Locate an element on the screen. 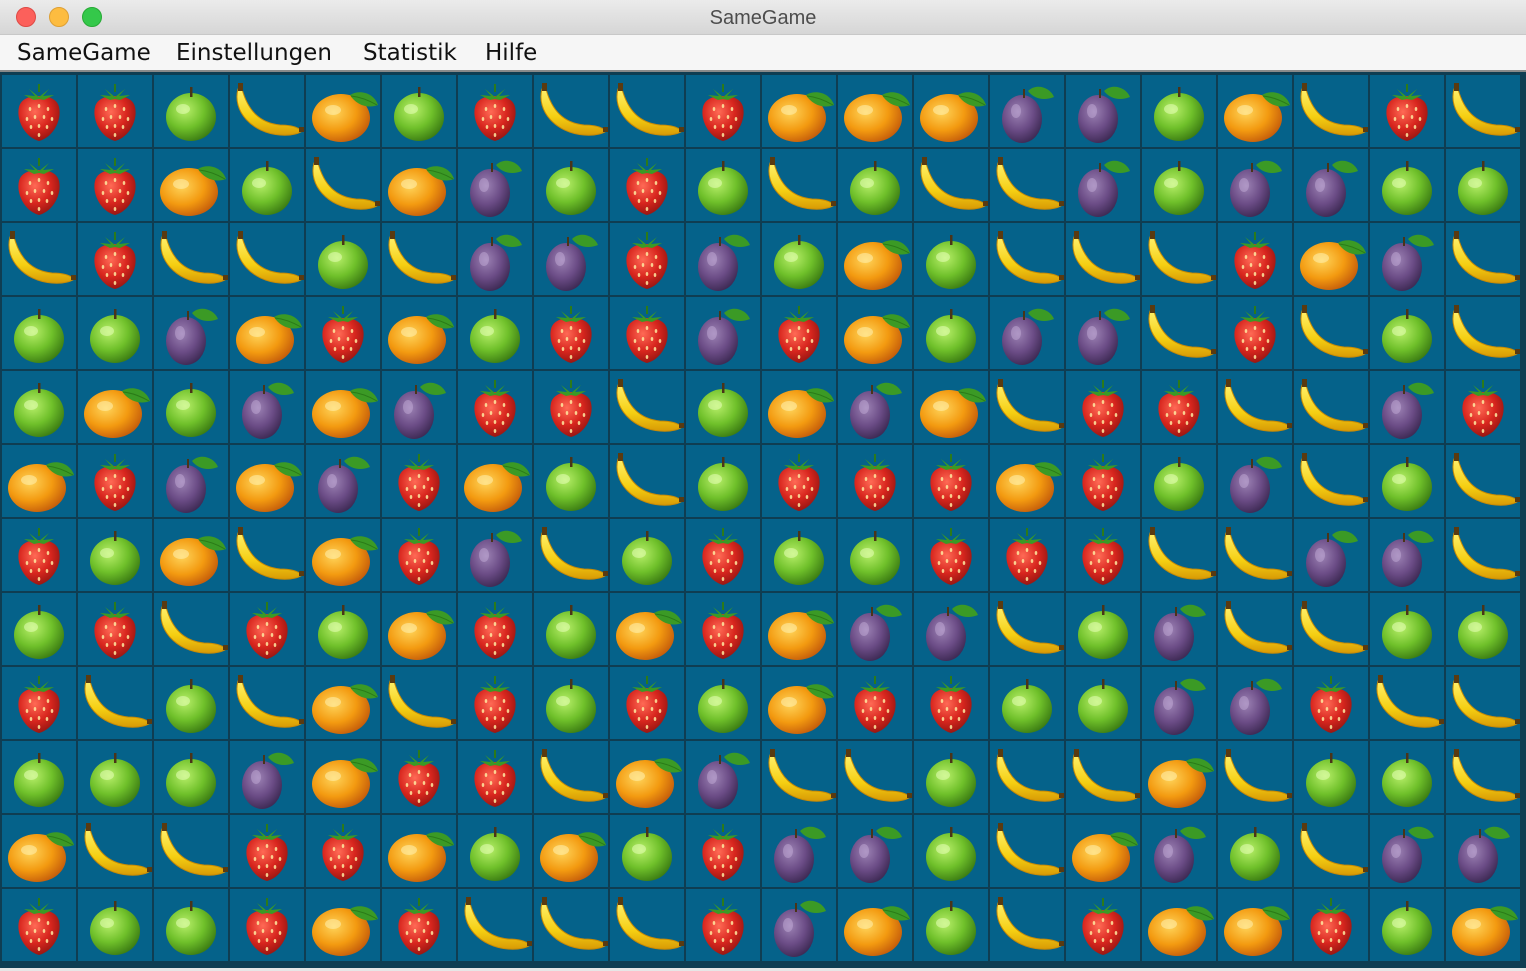  menu-einstellungen: Einstellungen is located at coordinates (254, 53).